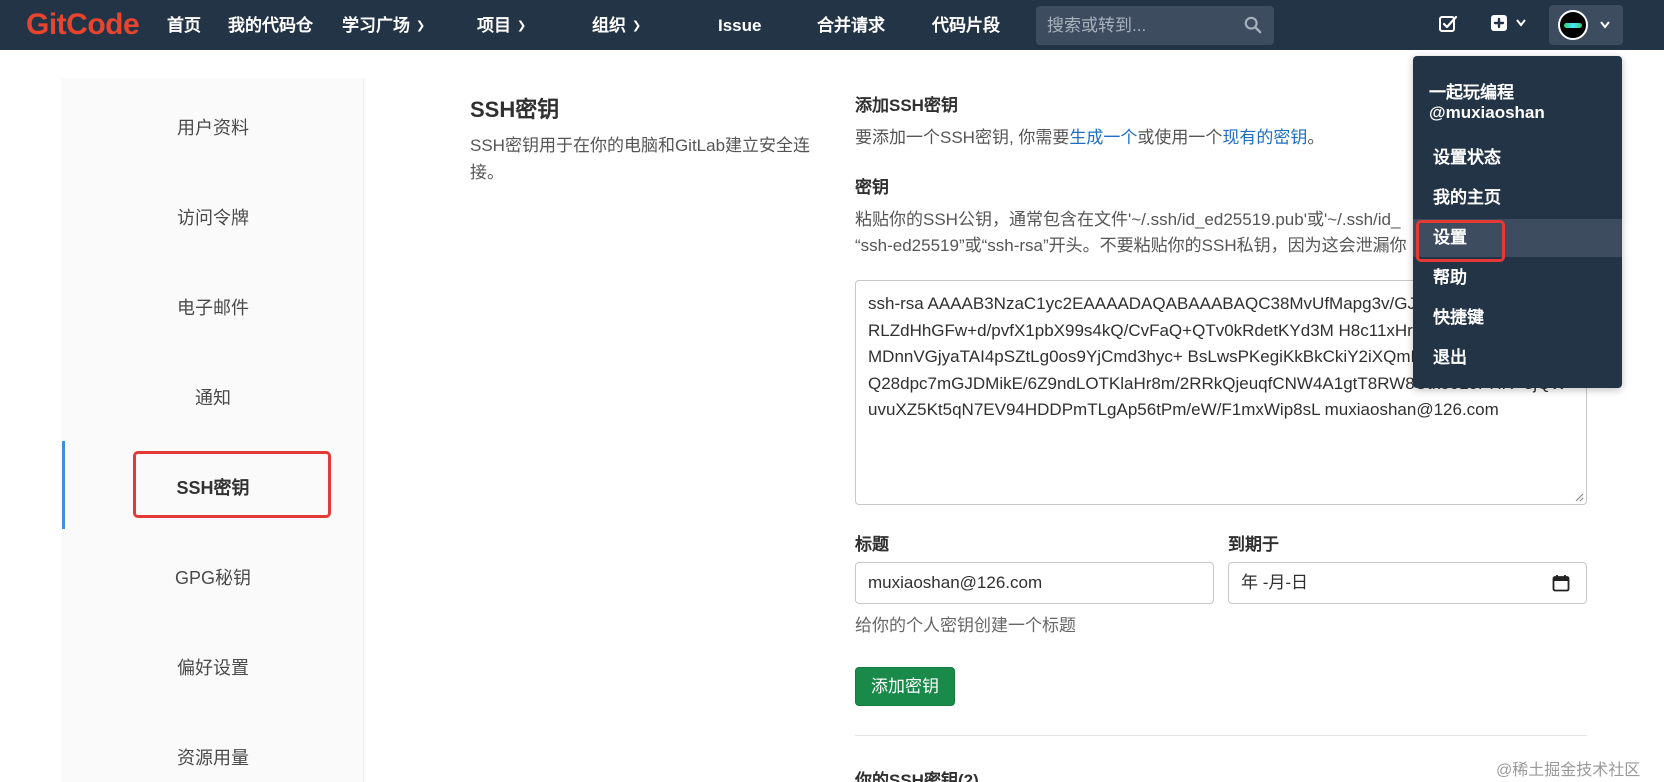 The image size is (1664, 782). I want to click on nav-issue: Issue, so click(739, 25).